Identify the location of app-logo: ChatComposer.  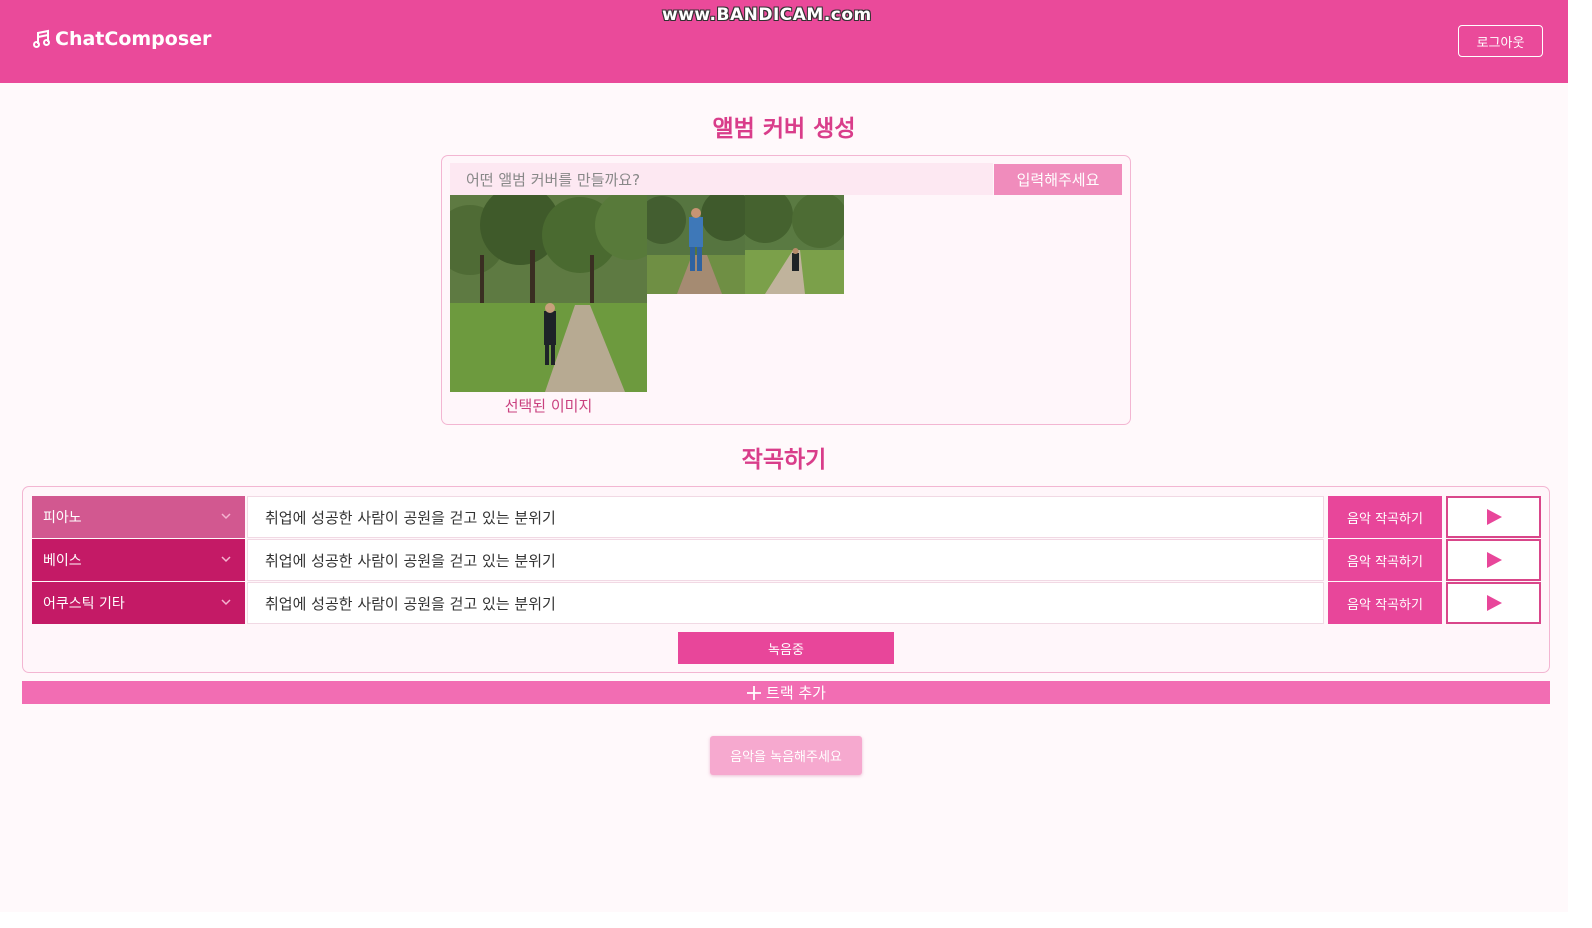
(121, 39).